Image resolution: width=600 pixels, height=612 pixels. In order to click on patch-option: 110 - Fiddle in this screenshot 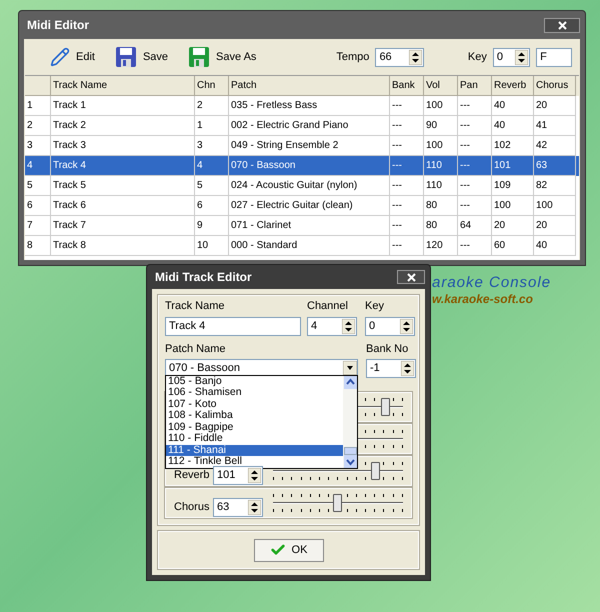, I will do `click(254, 438)`.